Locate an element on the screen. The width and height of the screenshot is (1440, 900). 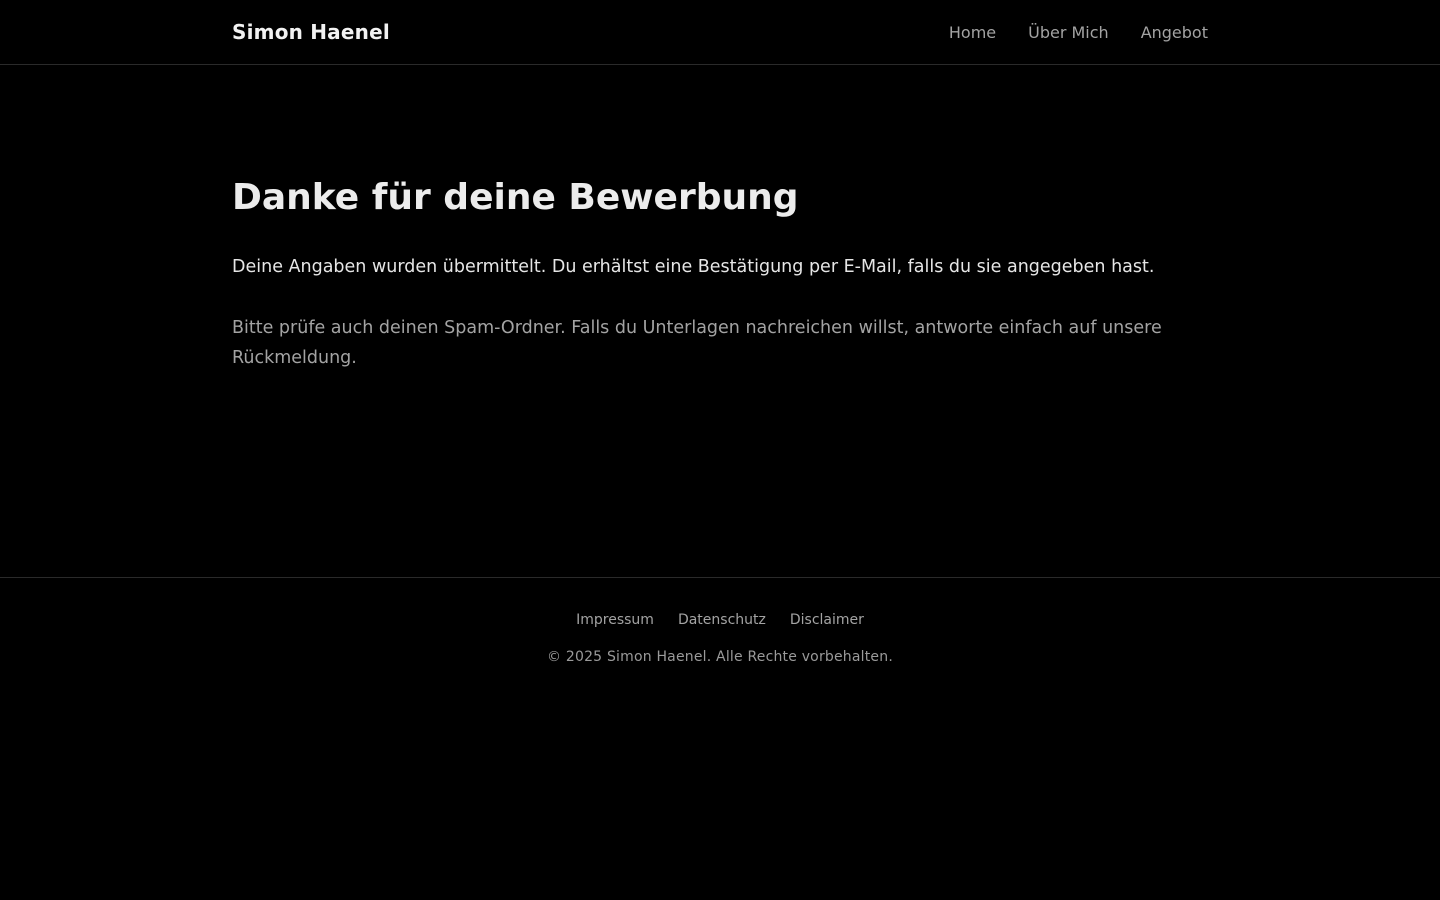
footer-link-datenschutz: Datenschutz is located at coordinates (722, 620).